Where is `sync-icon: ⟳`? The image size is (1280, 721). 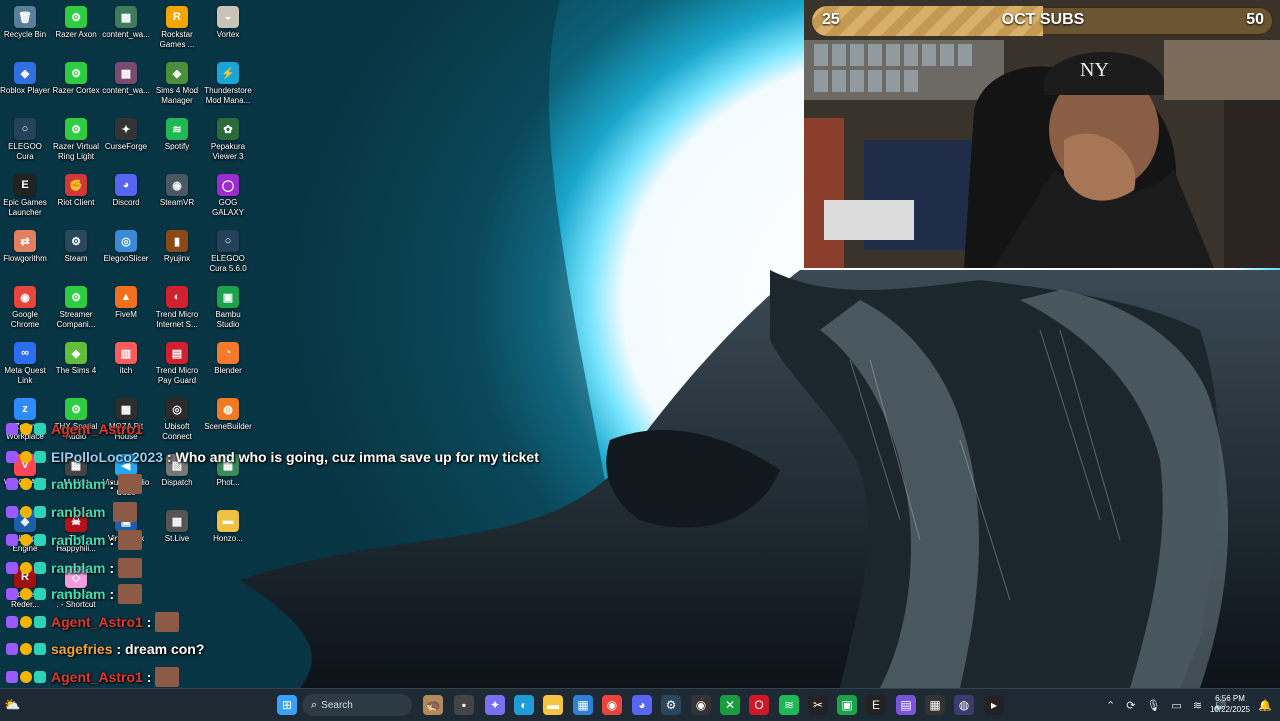
sync-icon: ⟳ is located at coordinates (1130, 705).